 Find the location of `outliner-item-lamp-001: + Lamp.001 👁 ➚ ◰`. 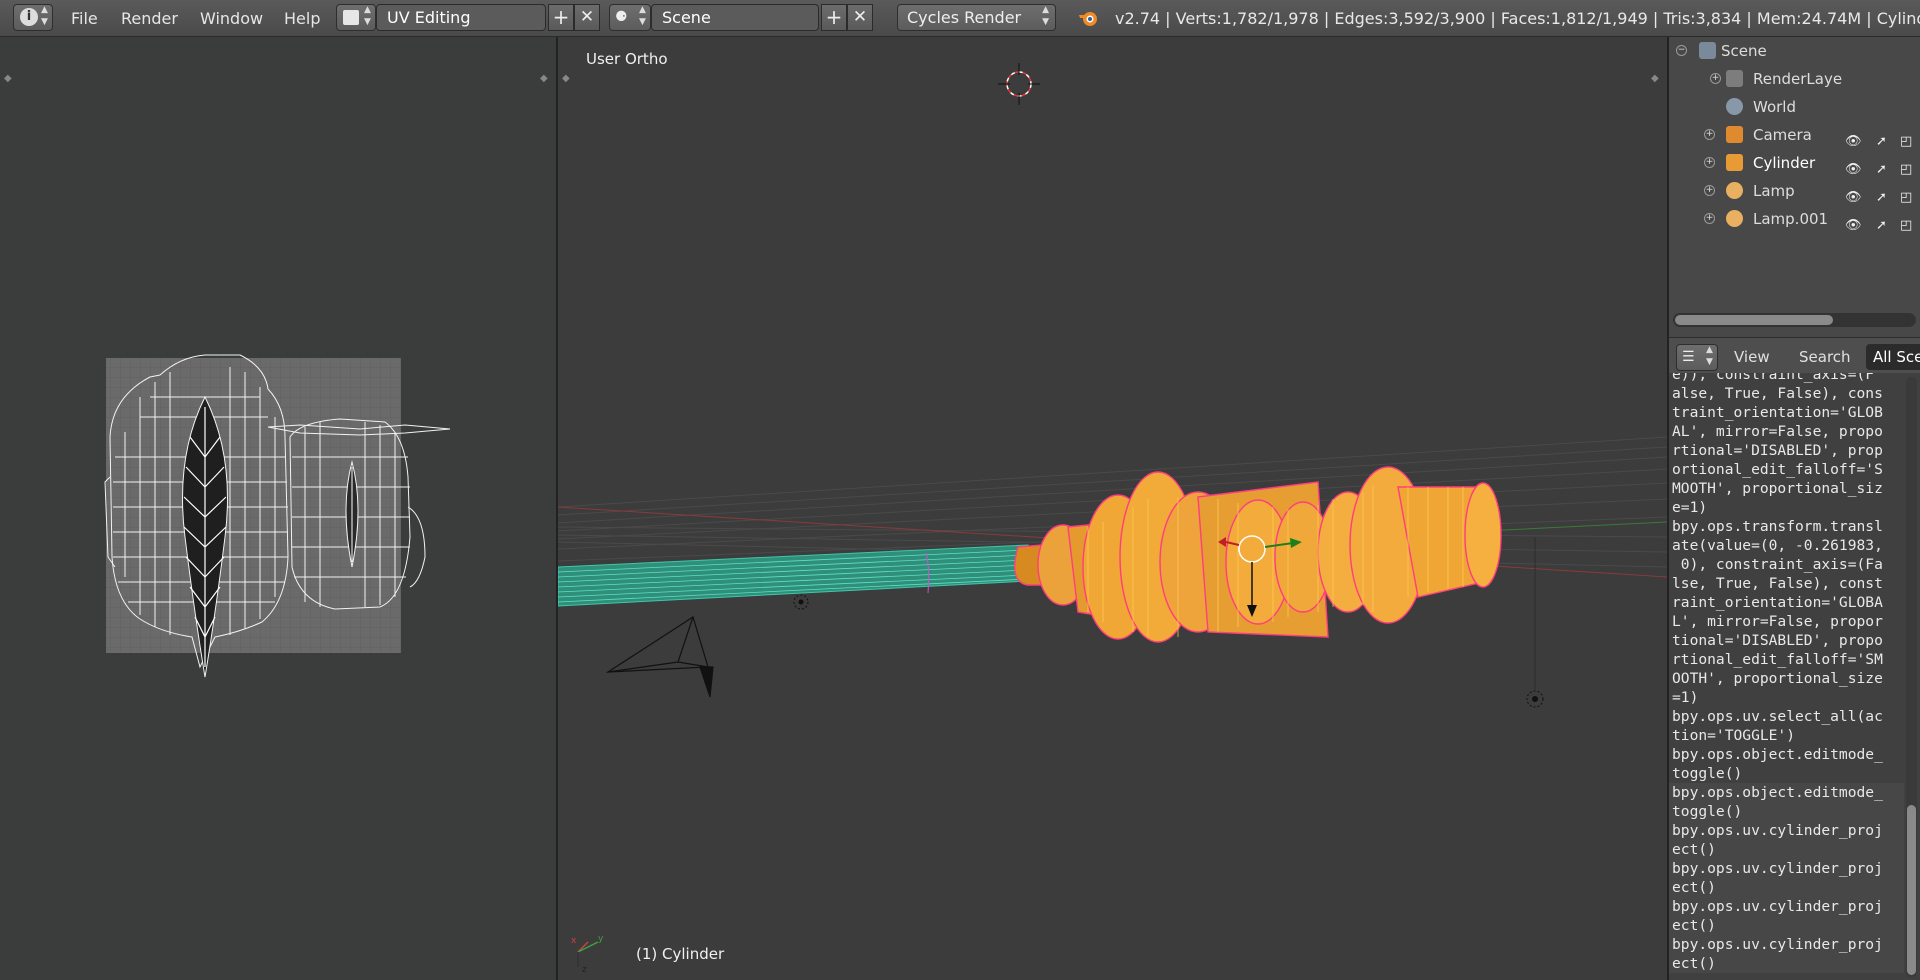

outliner-item-lamp-001: + Lamp.001 👁 ➚ ◰ is located at coordinates (1794, 219).